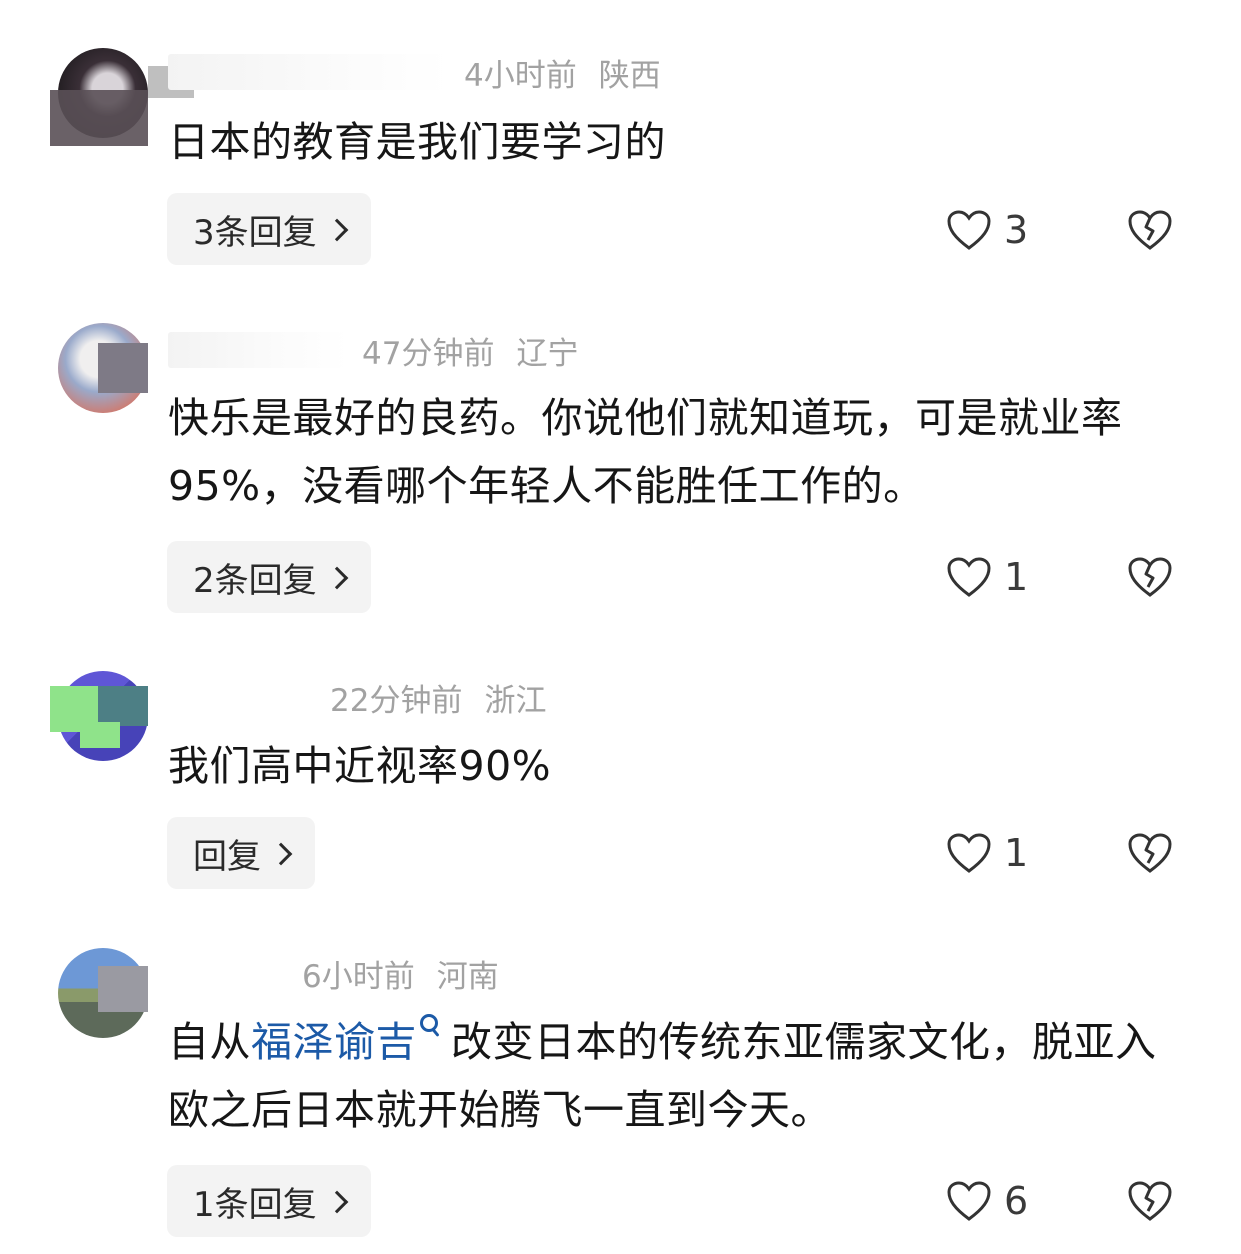  I want to click on like-button: 3, so click(987, 230).